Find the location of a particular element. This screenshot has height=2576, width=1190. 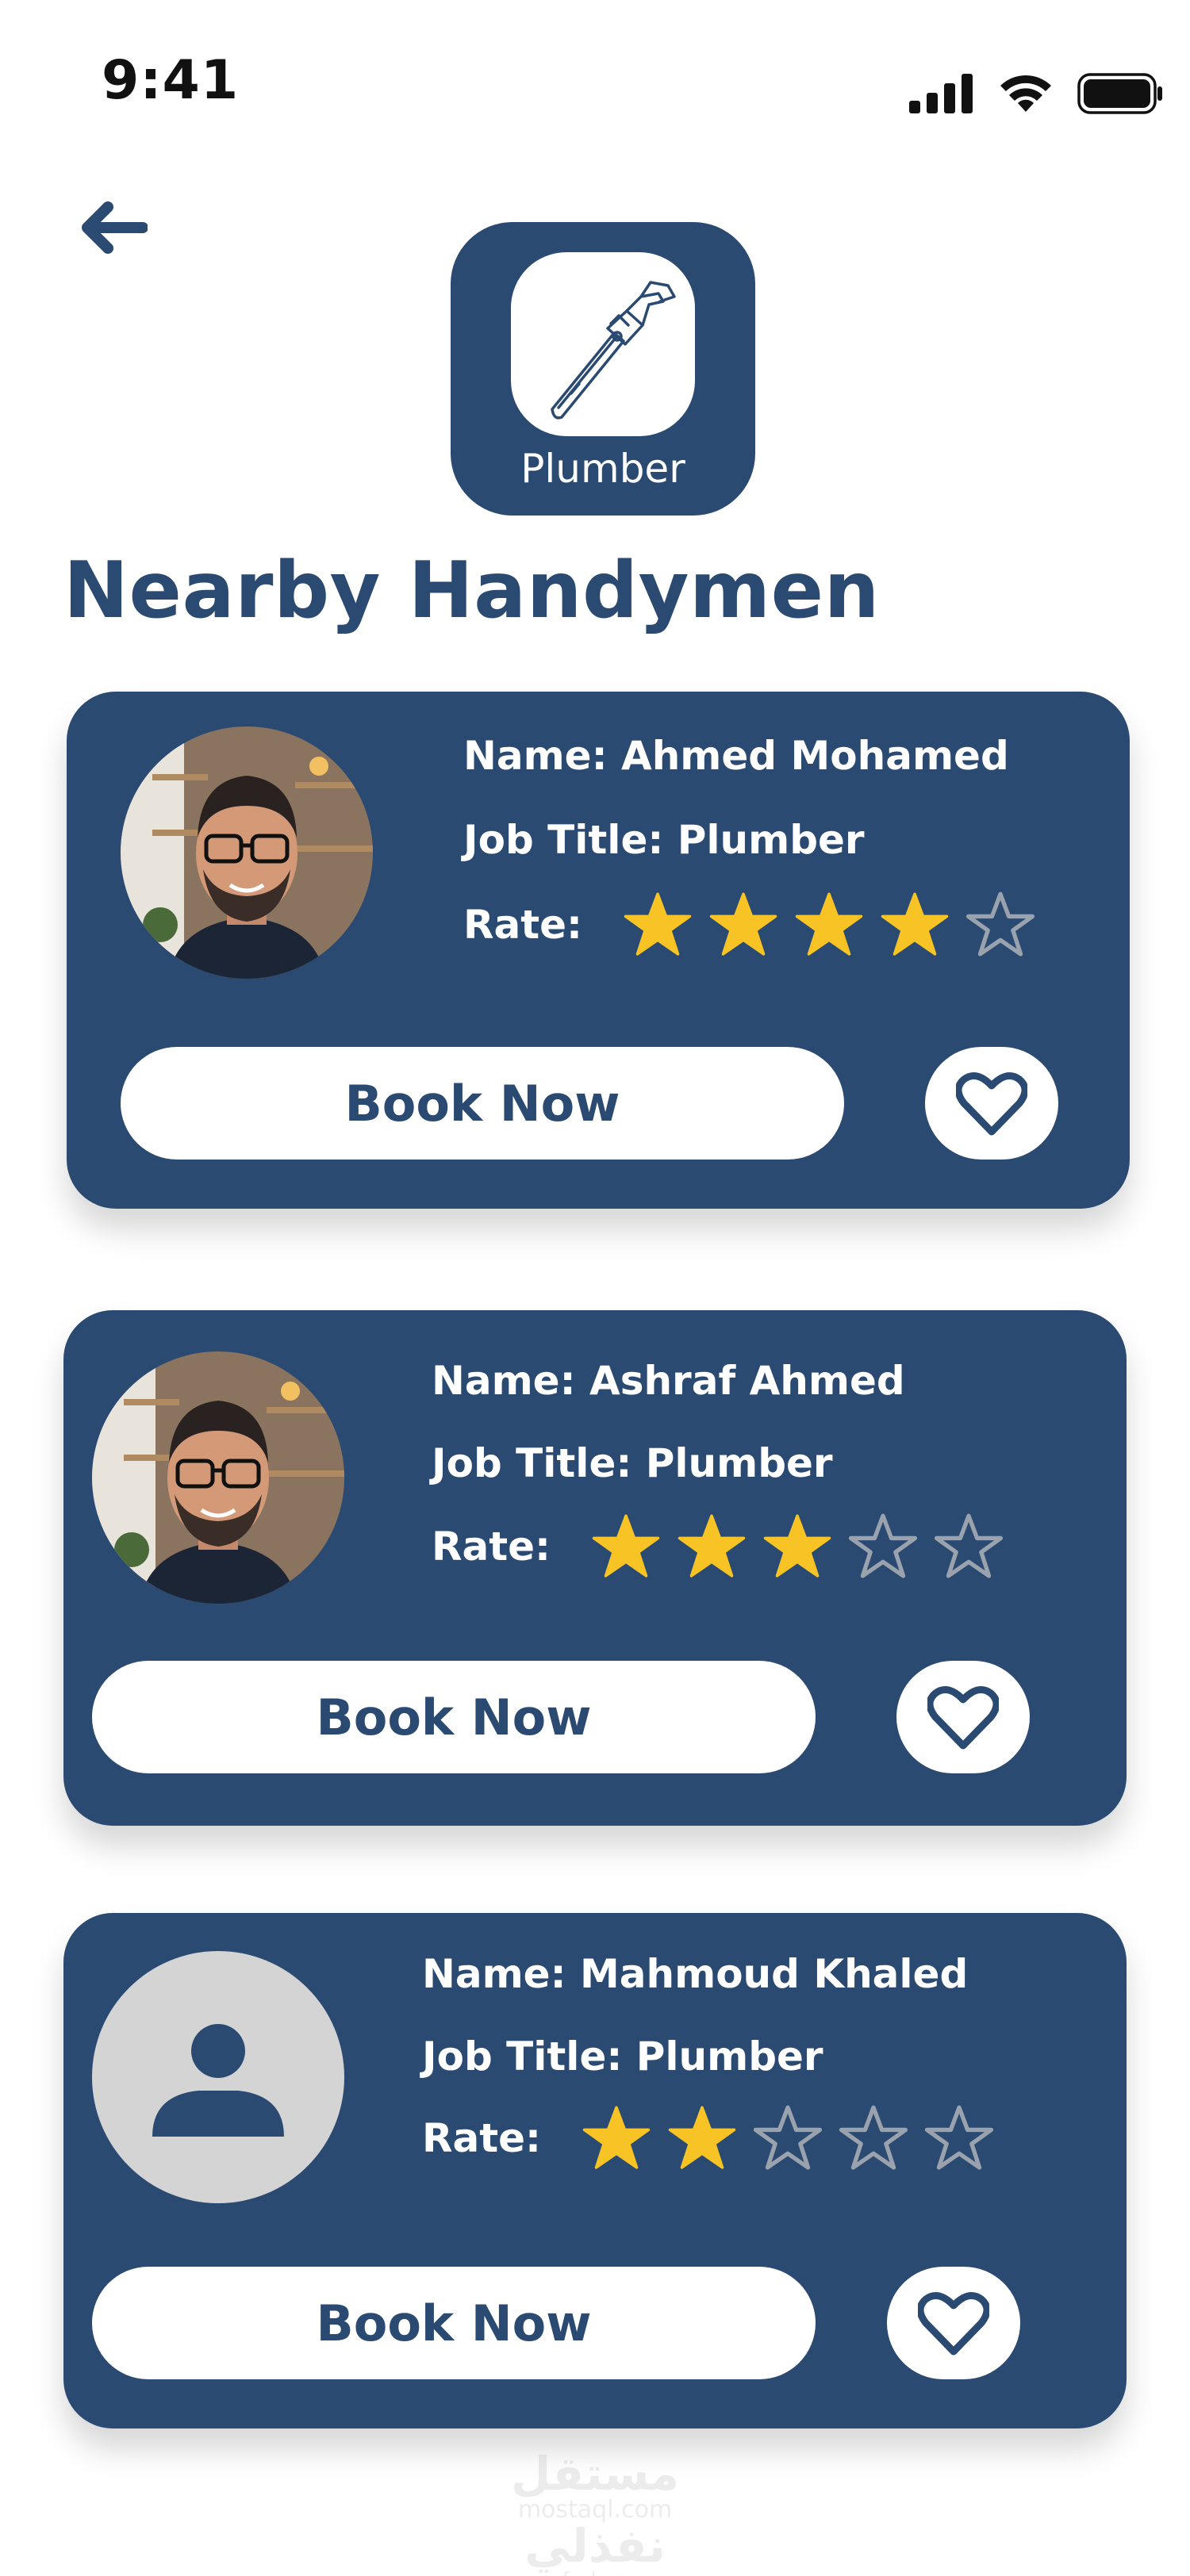

handyman-name: Name: Ahmed Mohamed is located at coordinates (736, 756).